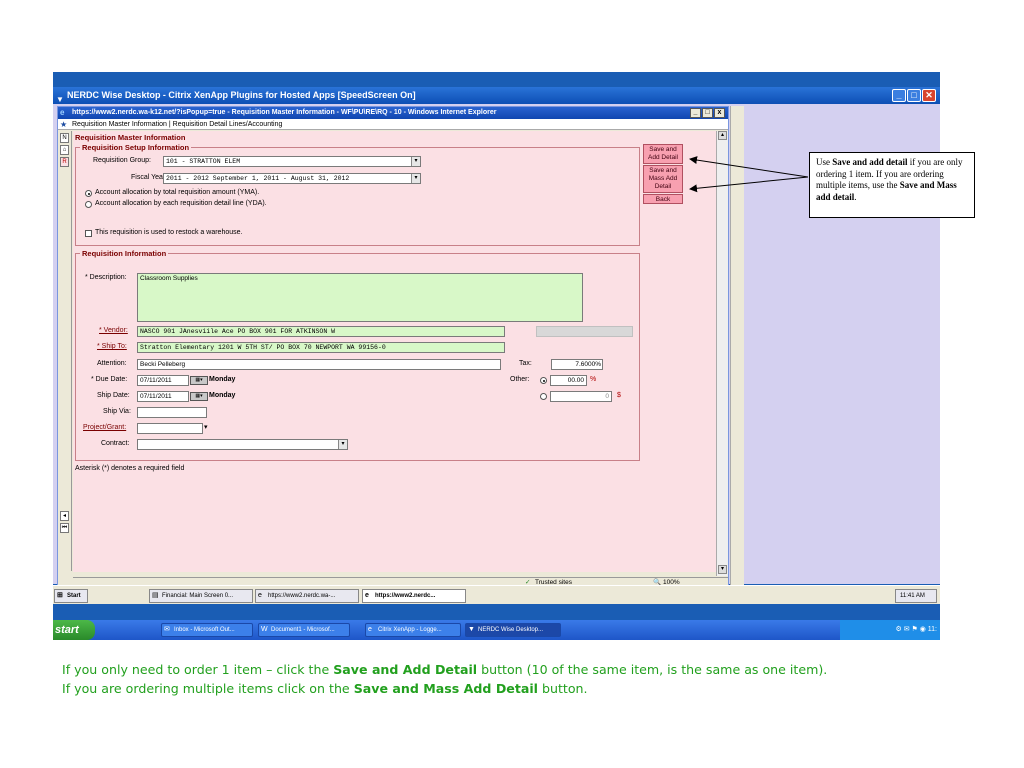  I want to click on callout-arrows, so click(749, 174).